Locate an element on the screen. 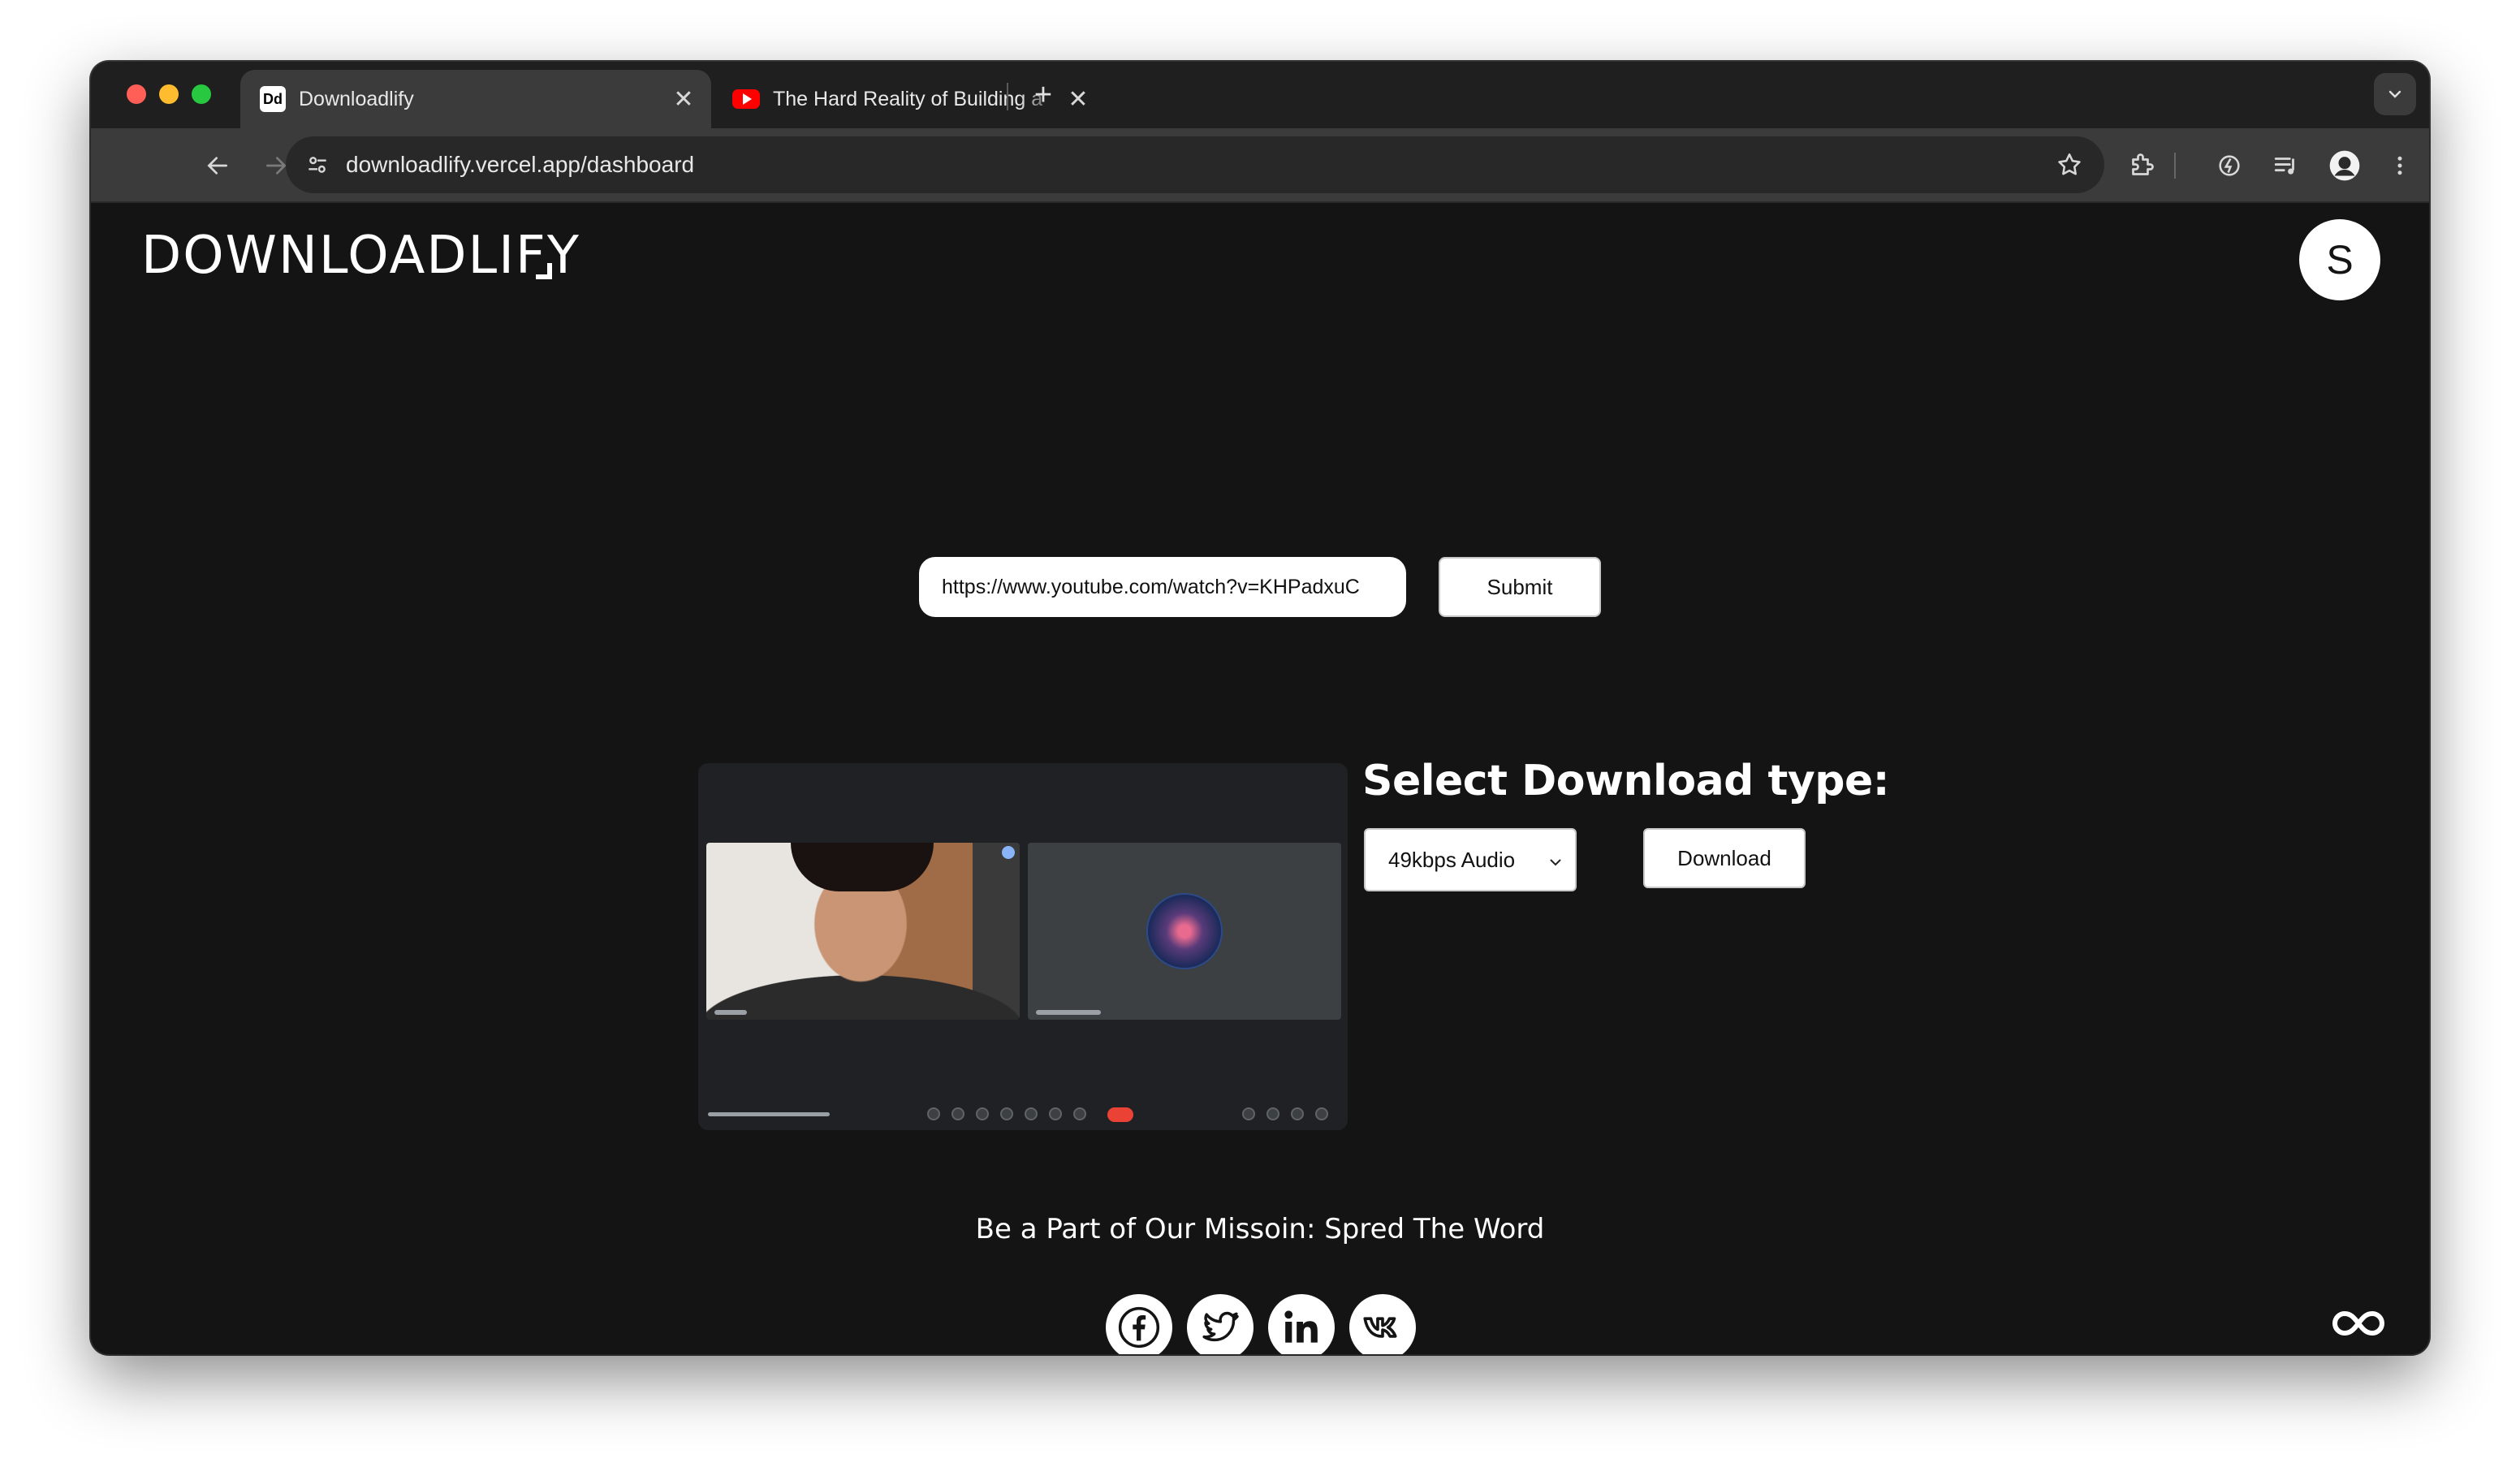 The image size is (2520, 1463). participant-avatar-orb is located at coordinates (1185, 932).